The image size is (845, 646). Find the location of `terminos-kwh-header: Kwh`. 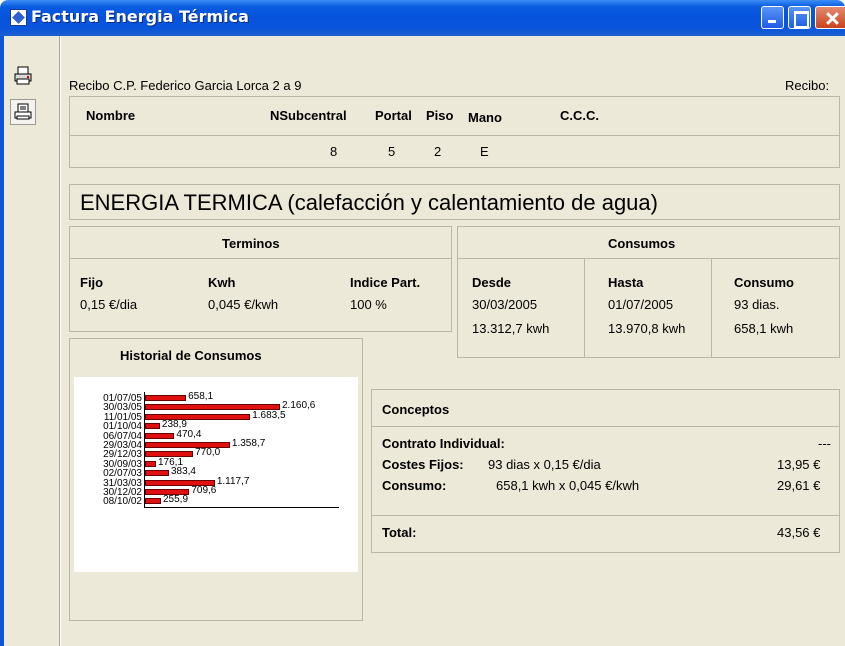

terminos-kwh-header: Kwh is located at coordinates (222, 282).